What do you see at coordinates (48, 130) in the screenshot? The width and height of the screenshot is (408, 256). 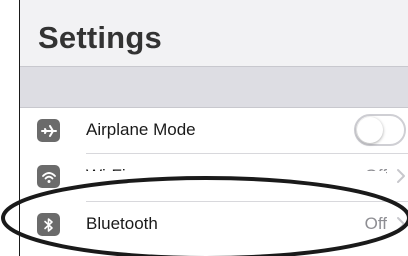 I see `airplane-icon` at bounding box center [48, 130].